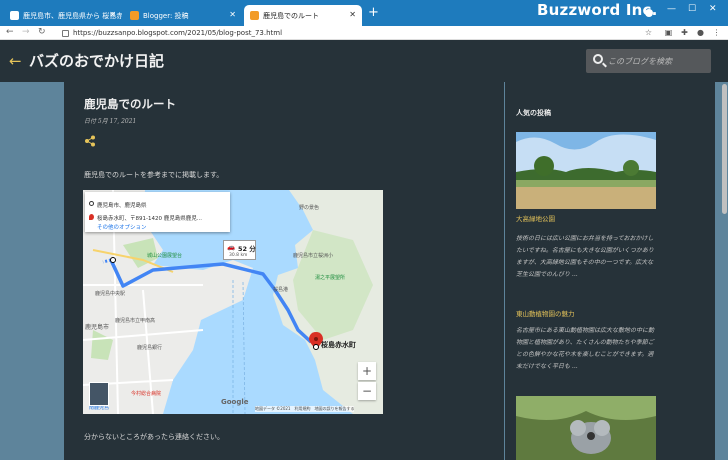 The width and height of the screenshot is (728, 460). Describe the element at coordinates (238, 255) in the screenshot. I see `route-distance: 30.8 km` at that location.